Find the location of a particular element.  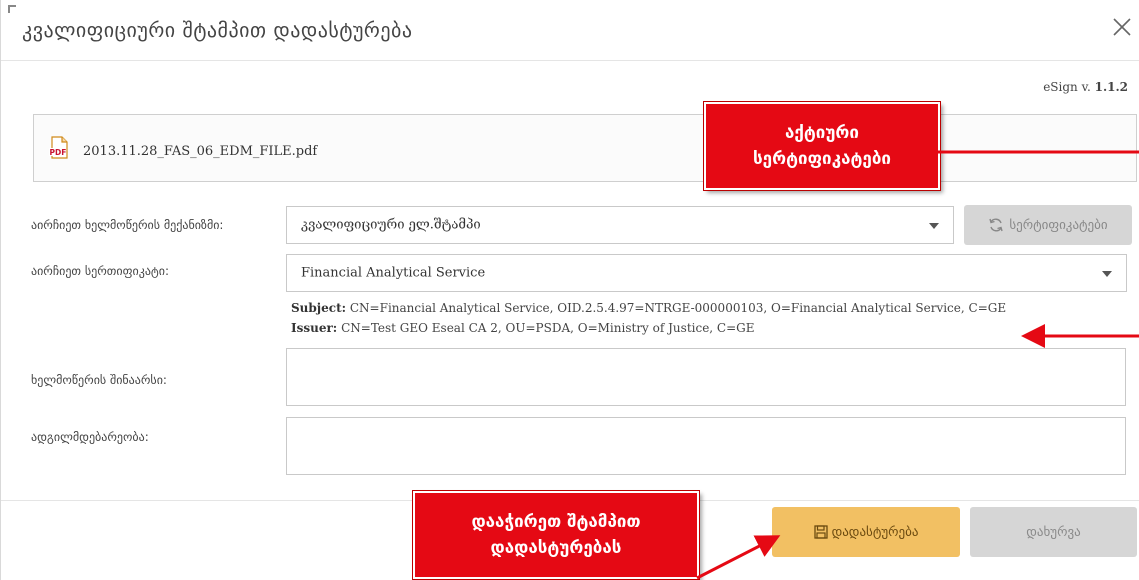

version-label: eSign v. 1.1.2 is located at coordinates (1085, 87).